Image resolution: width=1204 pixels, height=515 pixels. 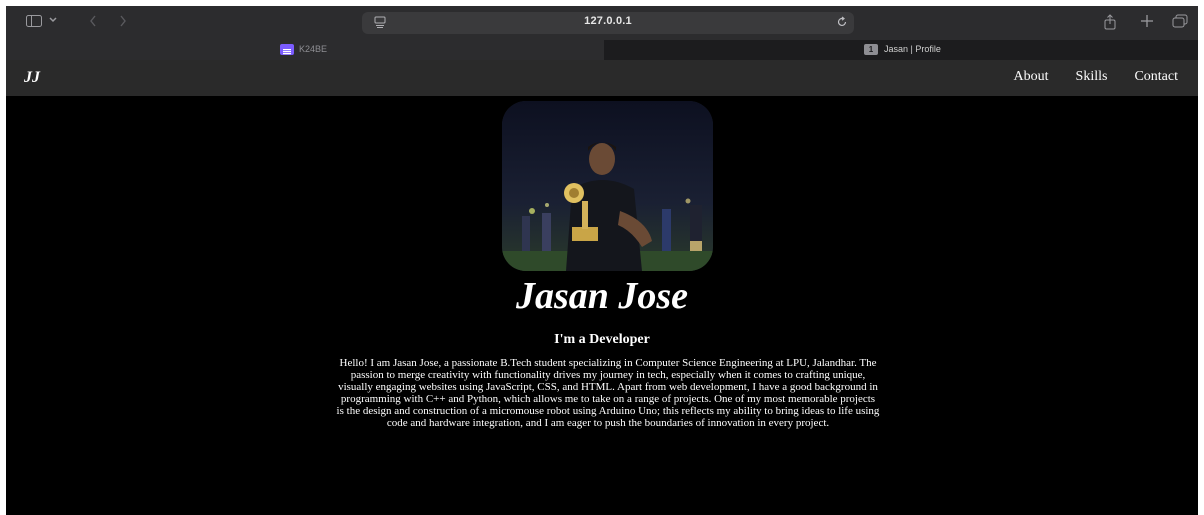 What do you see at coordinates (602, 296) in the screenshot?
I see `hero-name: Jasan Jose` at bounding box center [602, 296].